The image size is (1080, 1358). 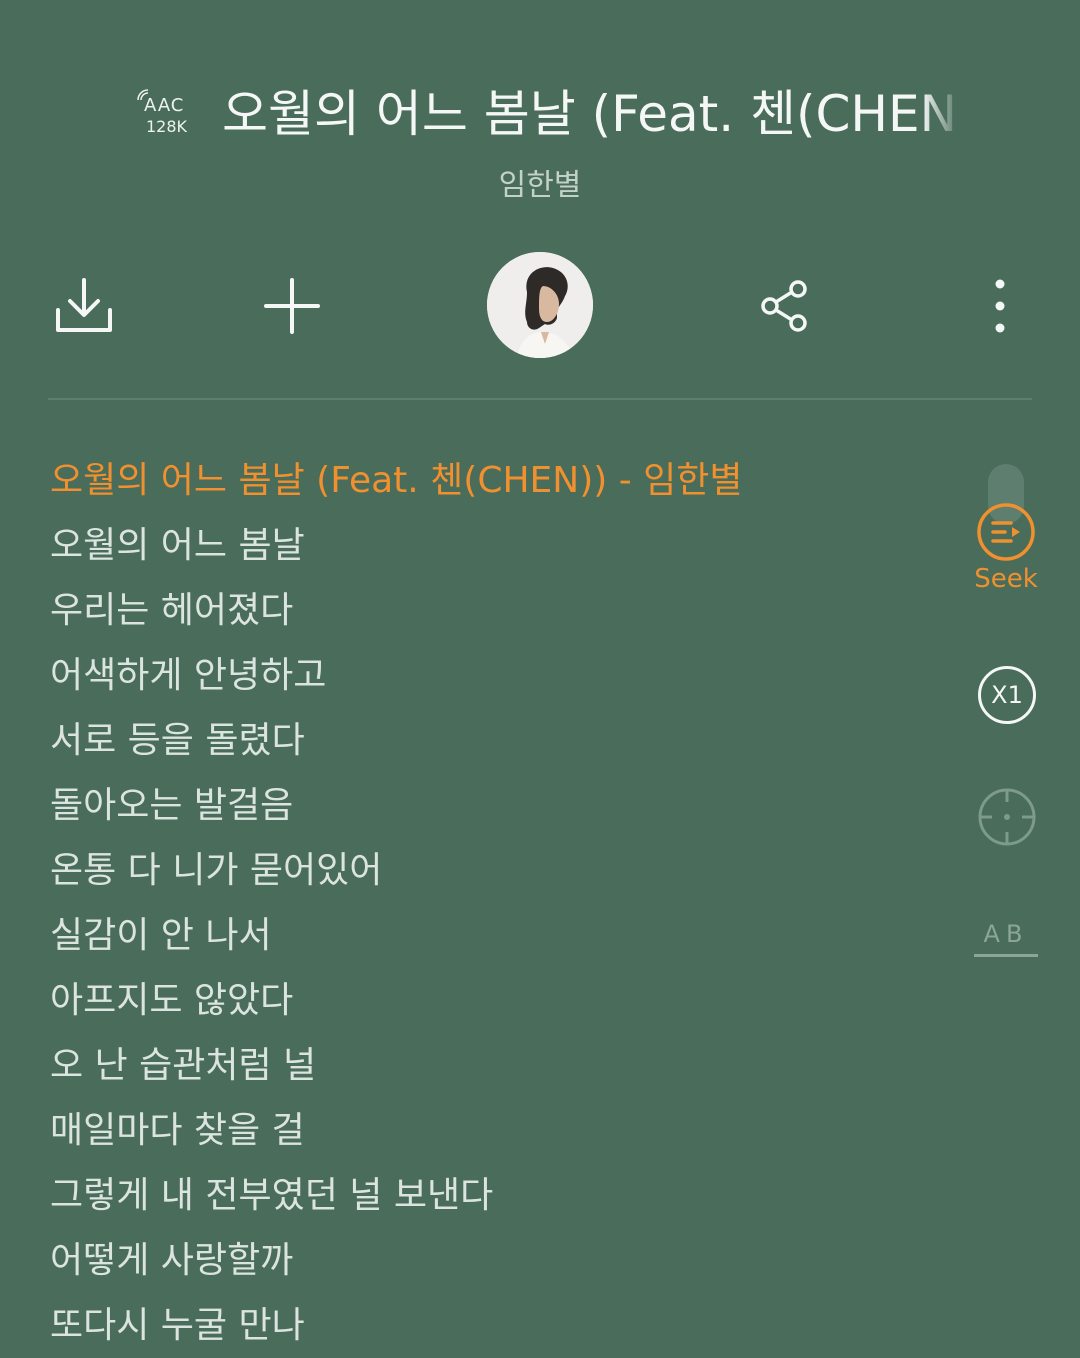 I want to click on title-fade-overlay, so click(x=942, y=114).